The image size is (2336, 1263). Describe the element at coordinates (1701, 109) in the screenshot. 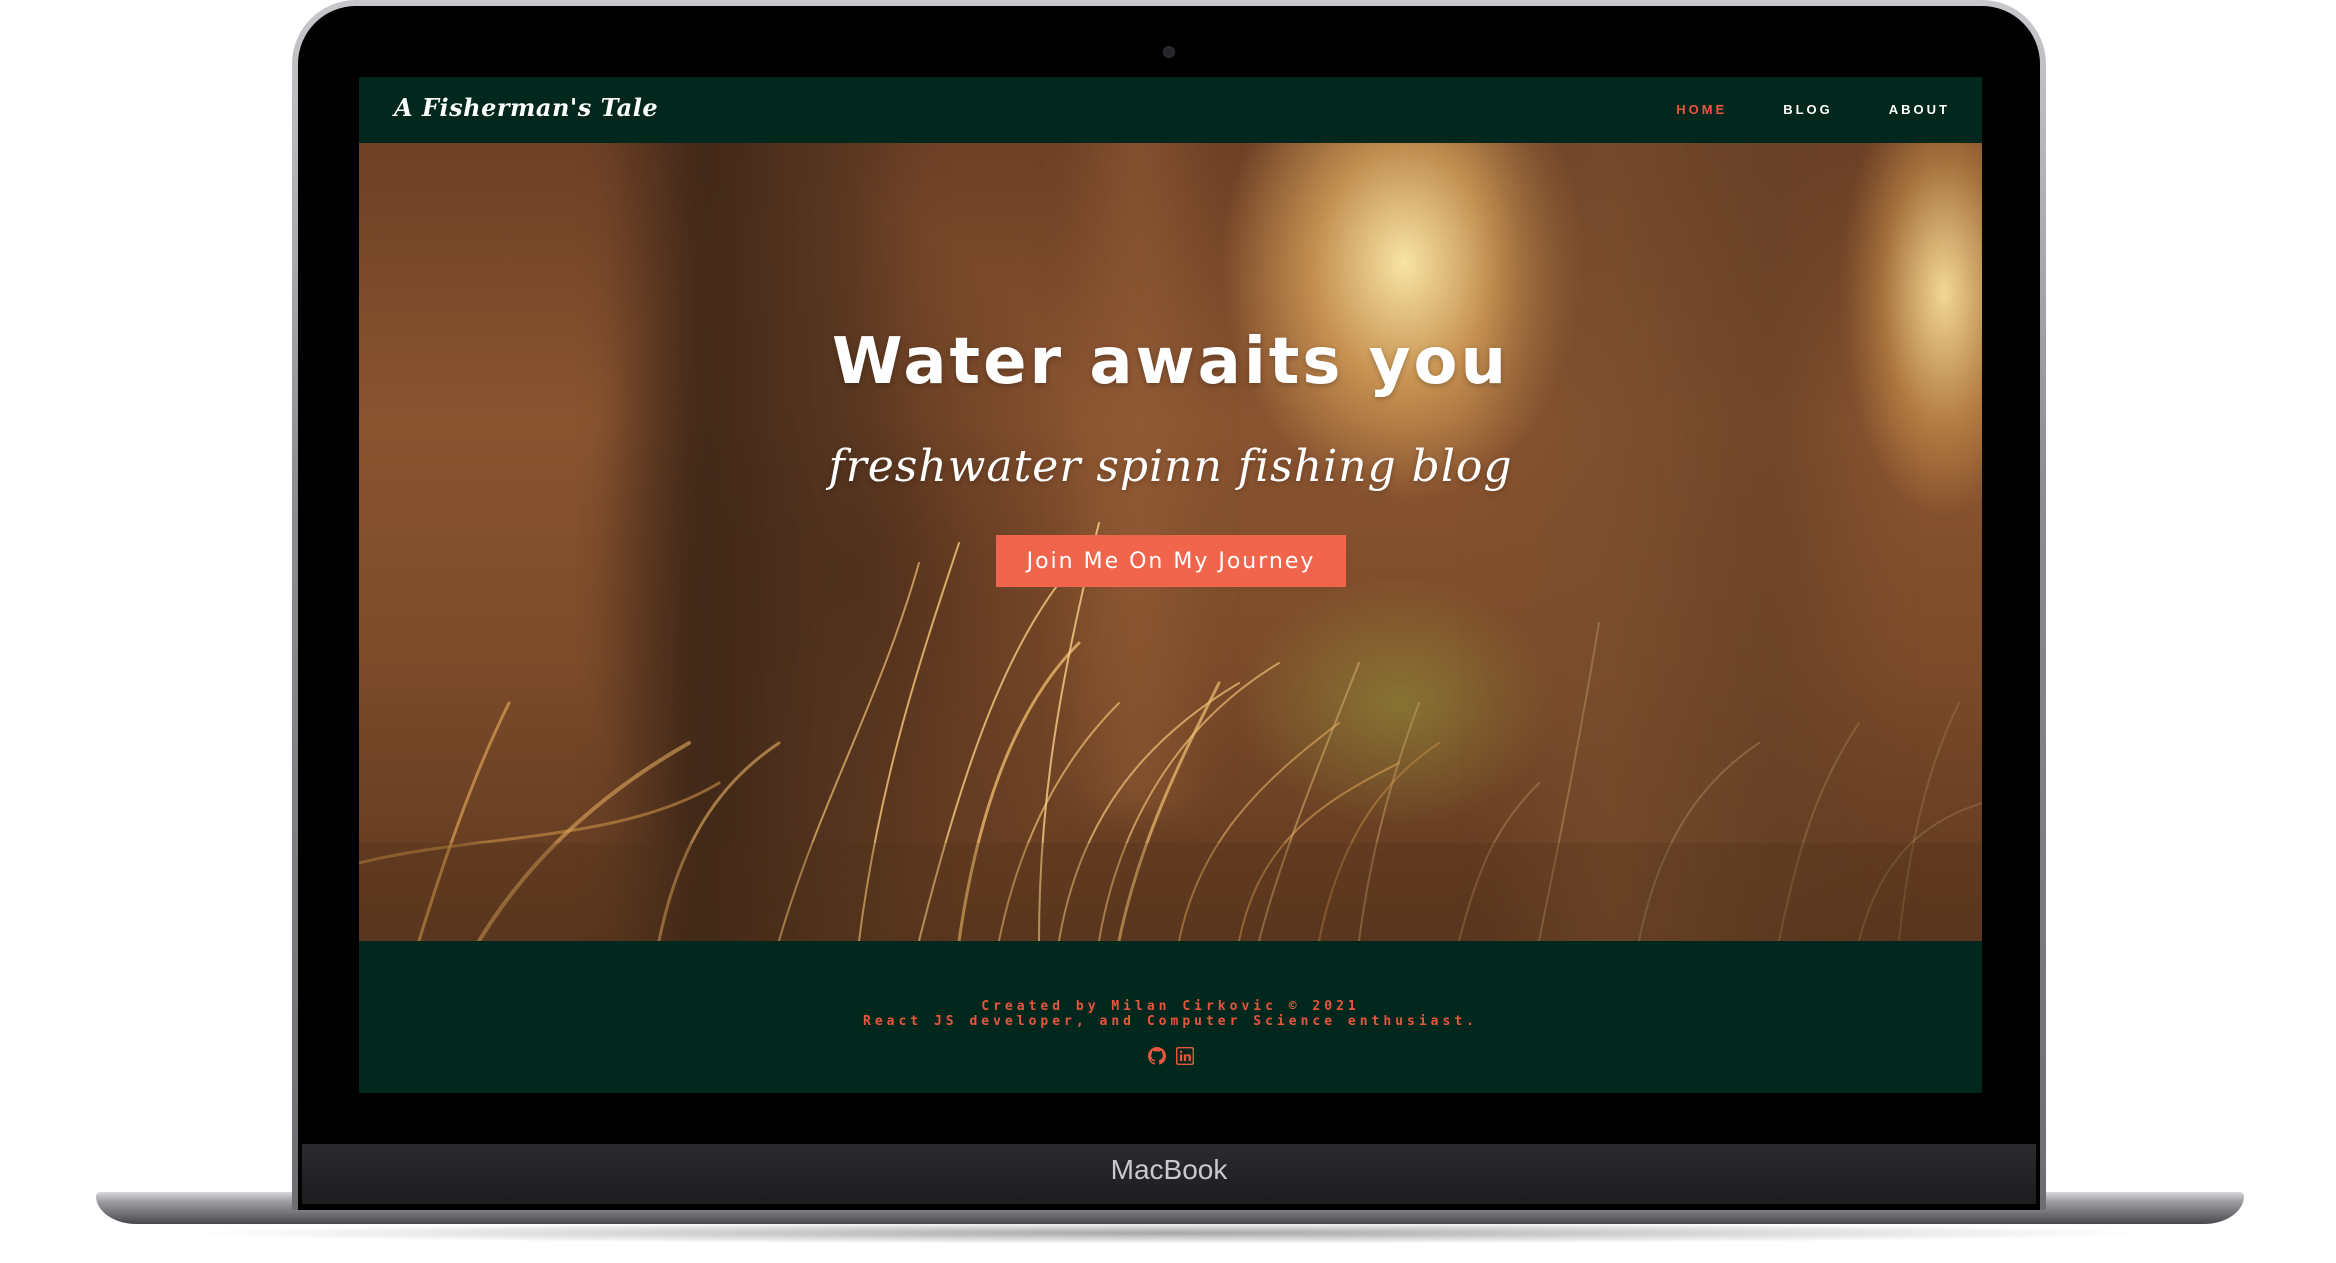

I see `nav-home: HOME` at that location.